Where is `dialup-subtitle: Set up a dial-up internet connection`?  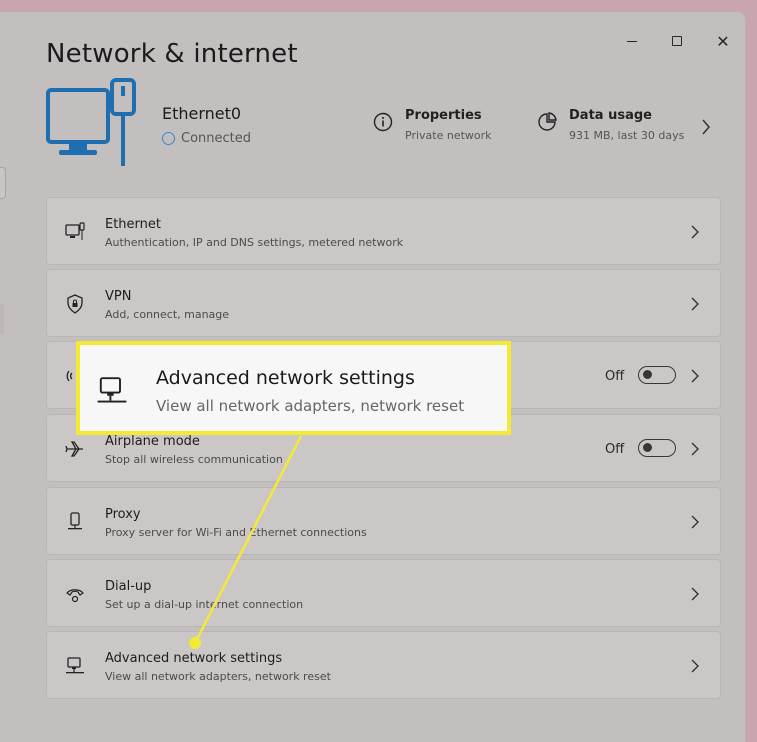 dialup-subtitle: Set up a dial-up internet connection is located at coordinates (204, 604).